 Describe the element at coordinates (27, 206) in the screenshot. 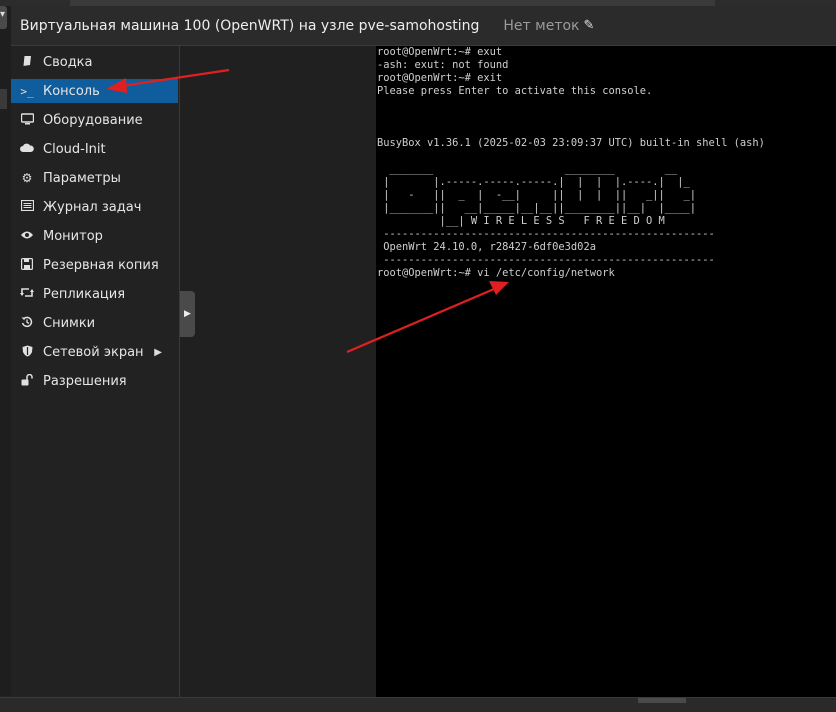

I see `list-icon` at that location.